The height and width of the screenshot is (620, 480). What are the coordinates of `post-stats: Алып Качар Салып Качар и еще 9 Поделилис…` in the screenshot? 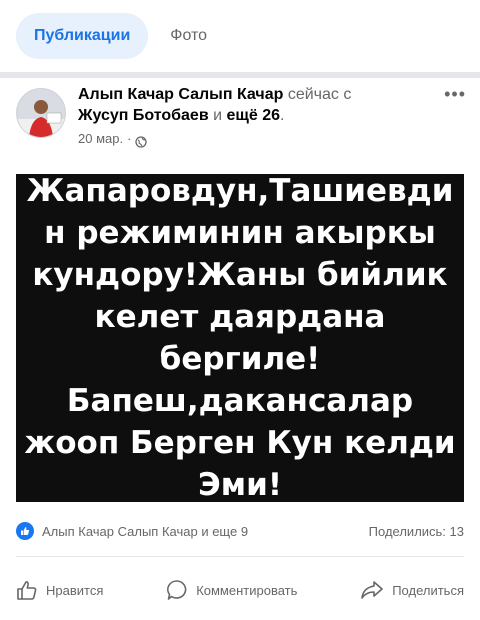 It's located at (240, 532).